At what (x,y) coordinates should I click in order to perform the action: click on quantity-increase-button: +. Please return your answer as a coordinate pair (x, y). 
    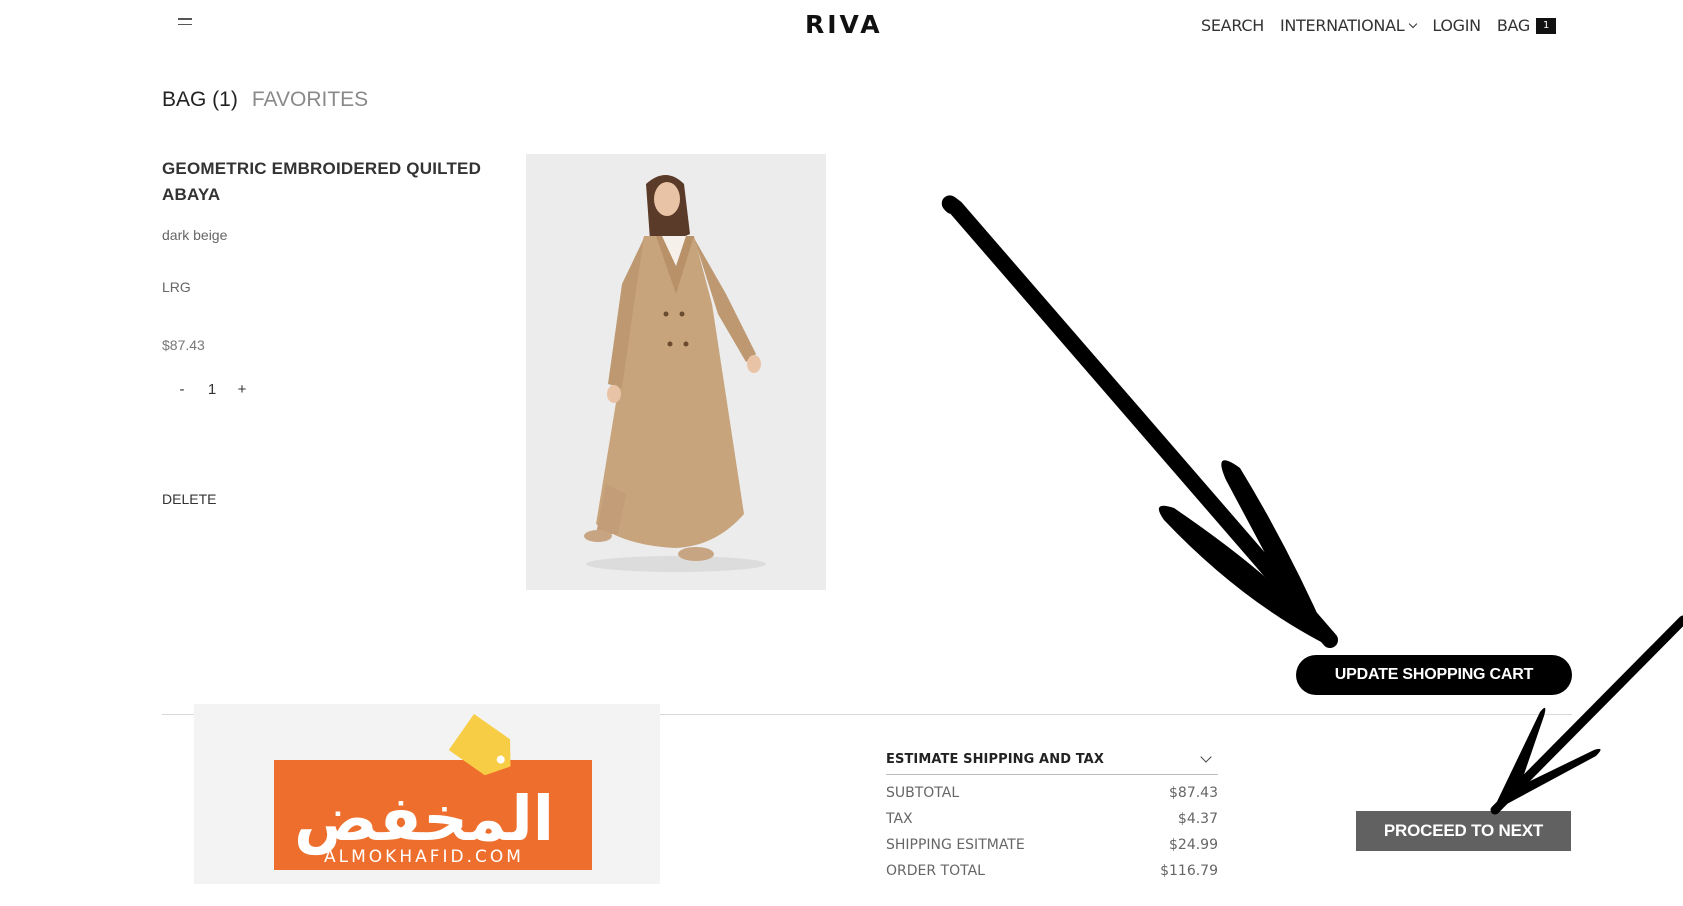
    Looking at the image, I should click on (242, 389).